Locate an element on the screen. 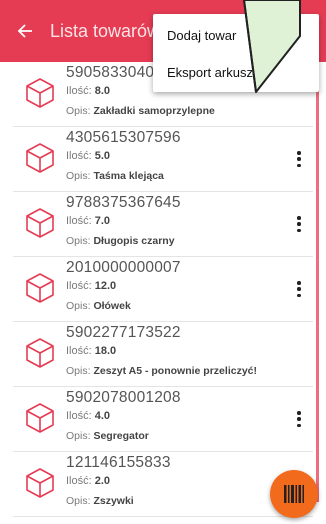 The width and height of the screenshot is (326, 524). item-quantity: Ilość: 2.0 is located at coordinates (88, 481).